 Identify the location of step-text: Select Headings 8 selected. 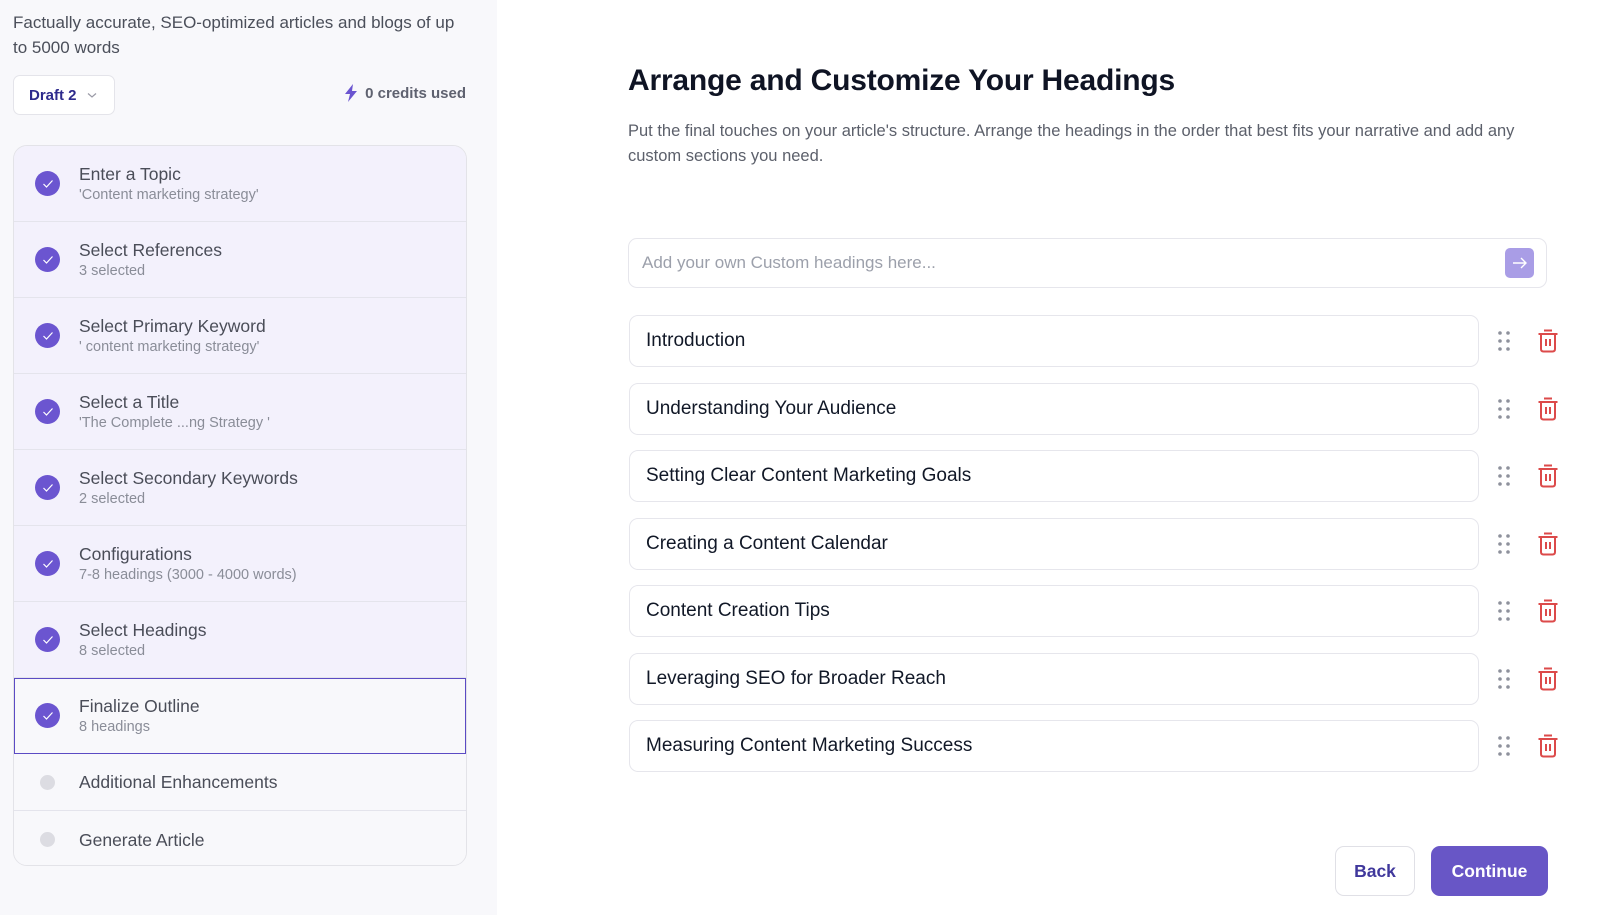
(142, 640).